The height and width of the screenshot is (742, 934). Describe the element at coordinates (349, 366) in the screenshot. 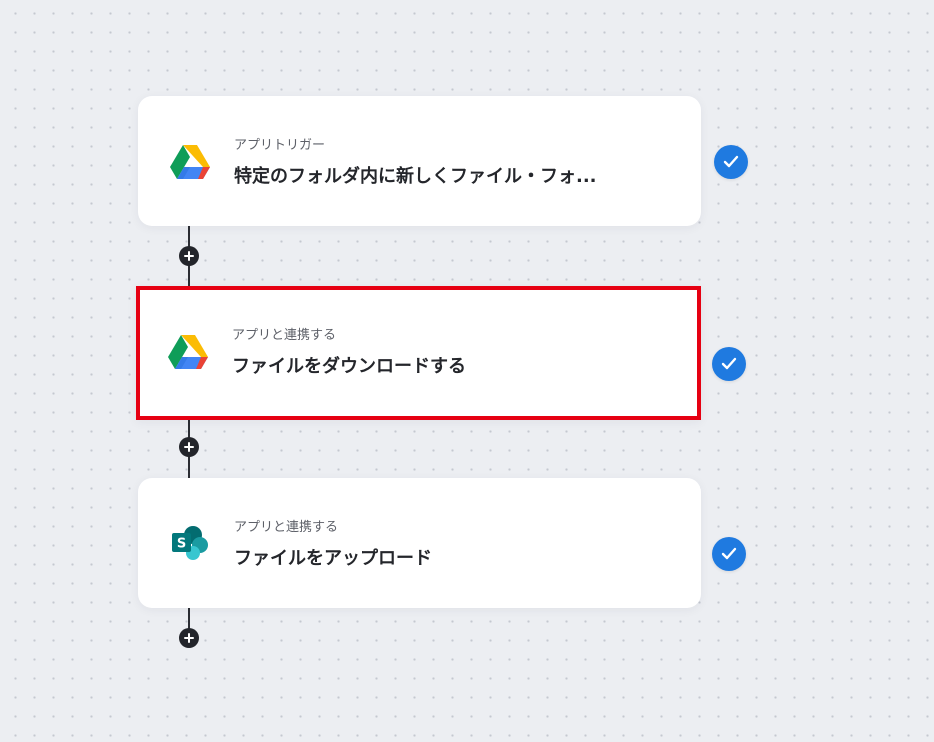

I see `step-title: ファイルをダウンロードする` at that location.